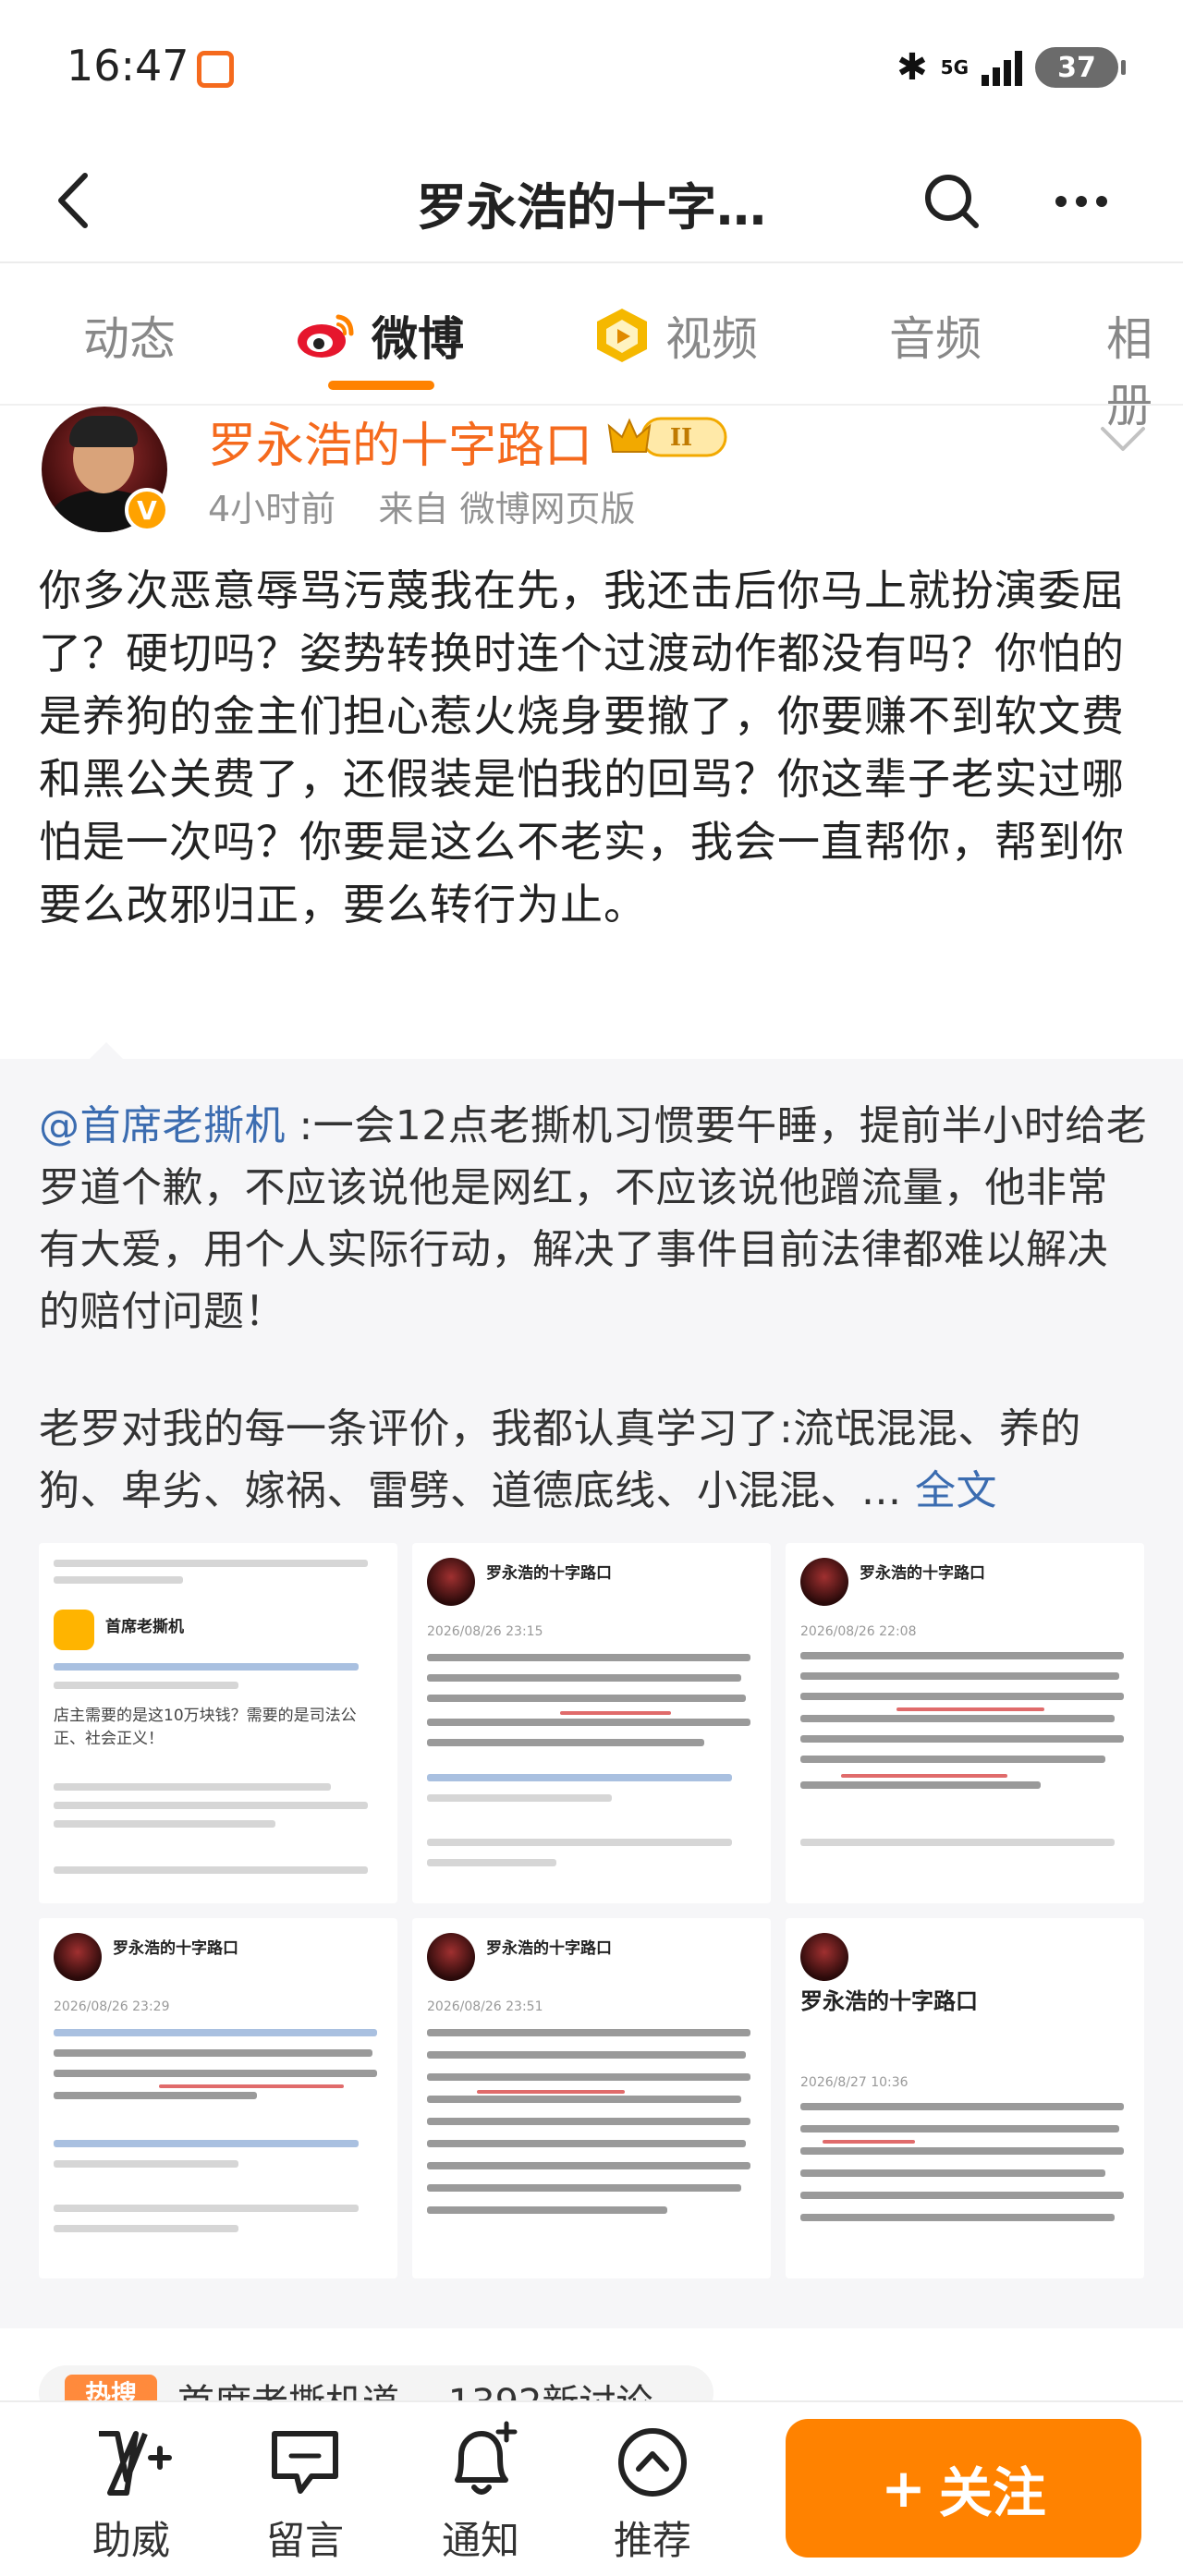 This screenshot has height=2576, width=1183. I want to click on profile-tabs: 动态 微博 视频 音频 相册, so click(592, 348).